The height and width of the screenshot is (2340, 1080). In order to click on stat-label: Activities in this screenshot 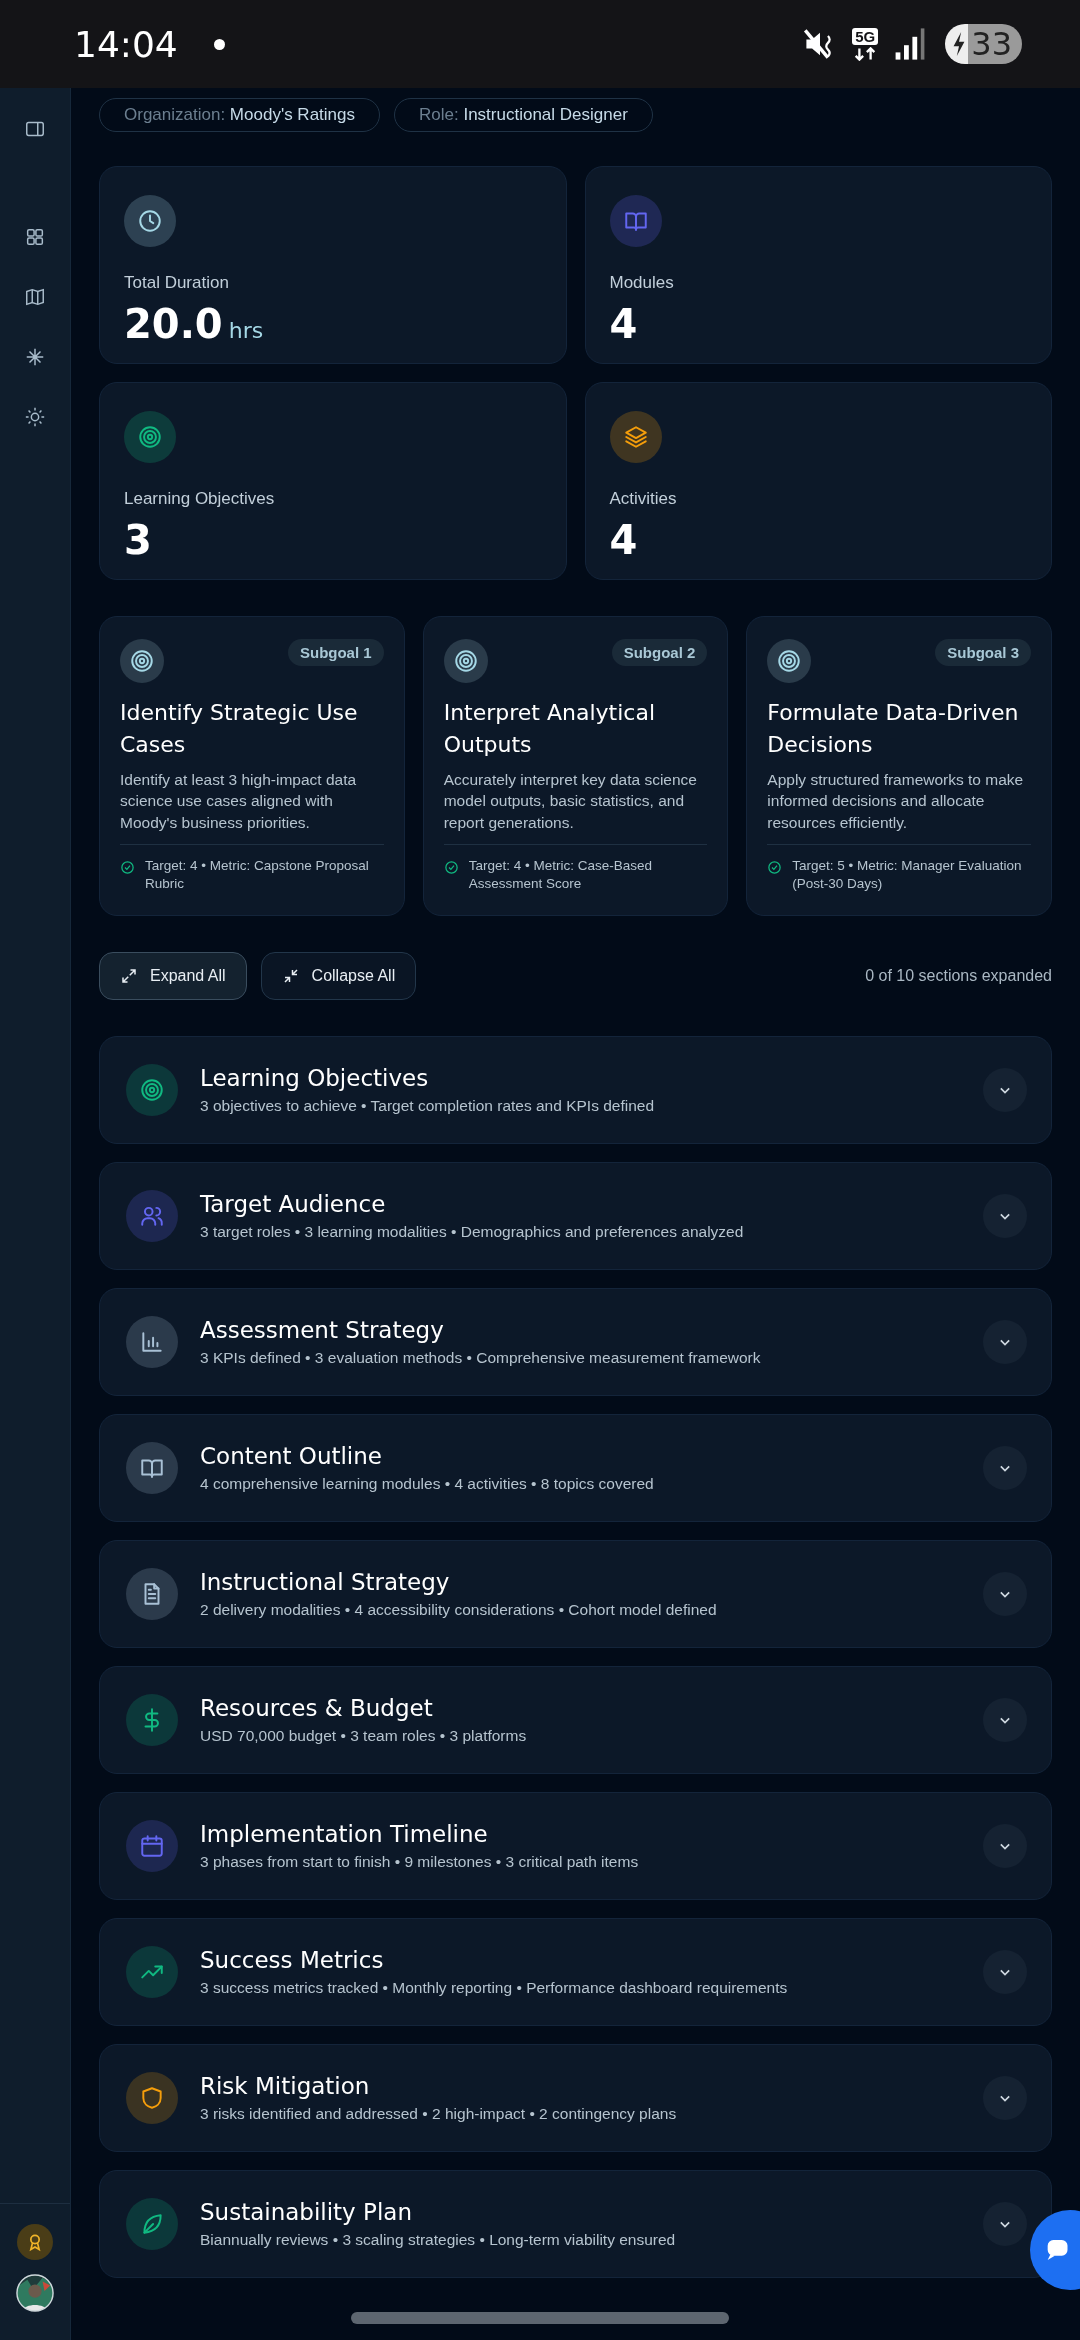, I will do `click(643, 499)`.